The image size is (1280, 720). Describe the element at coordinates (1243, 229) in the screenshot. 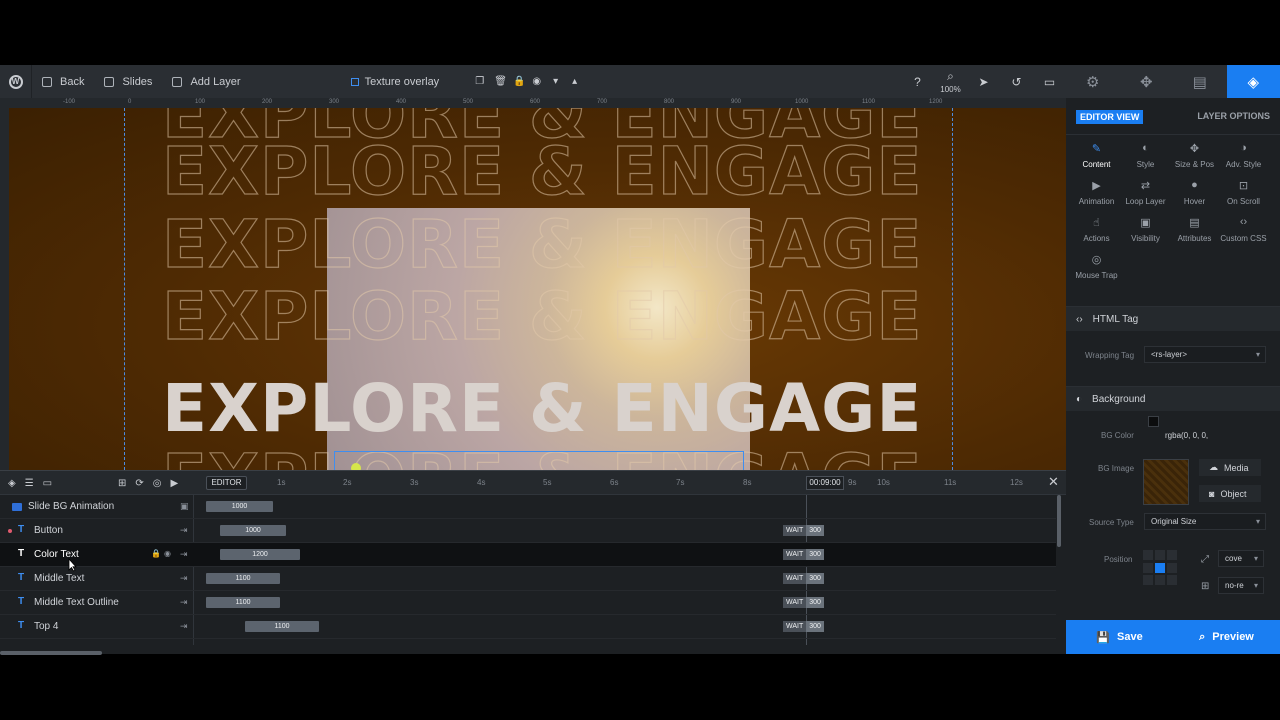

I see `option-custom-css: ‹› Custom CSS` at that location.